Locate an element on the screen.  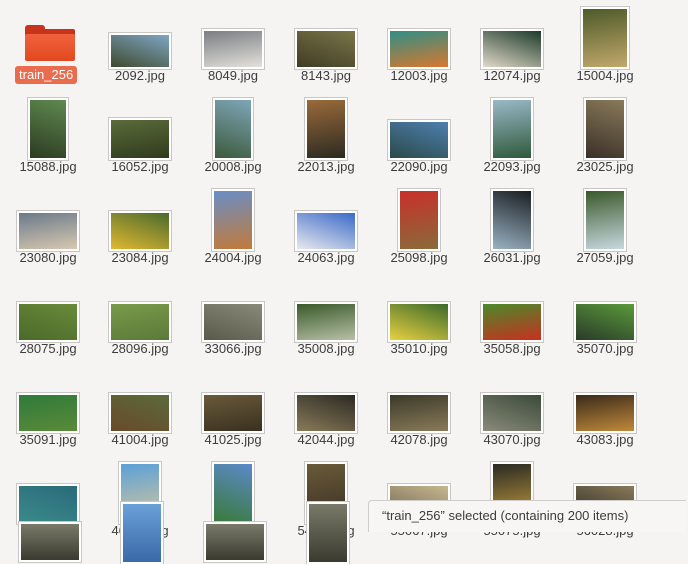
file-item-22090: 22090.jpg is located at coordinates (419, 137).